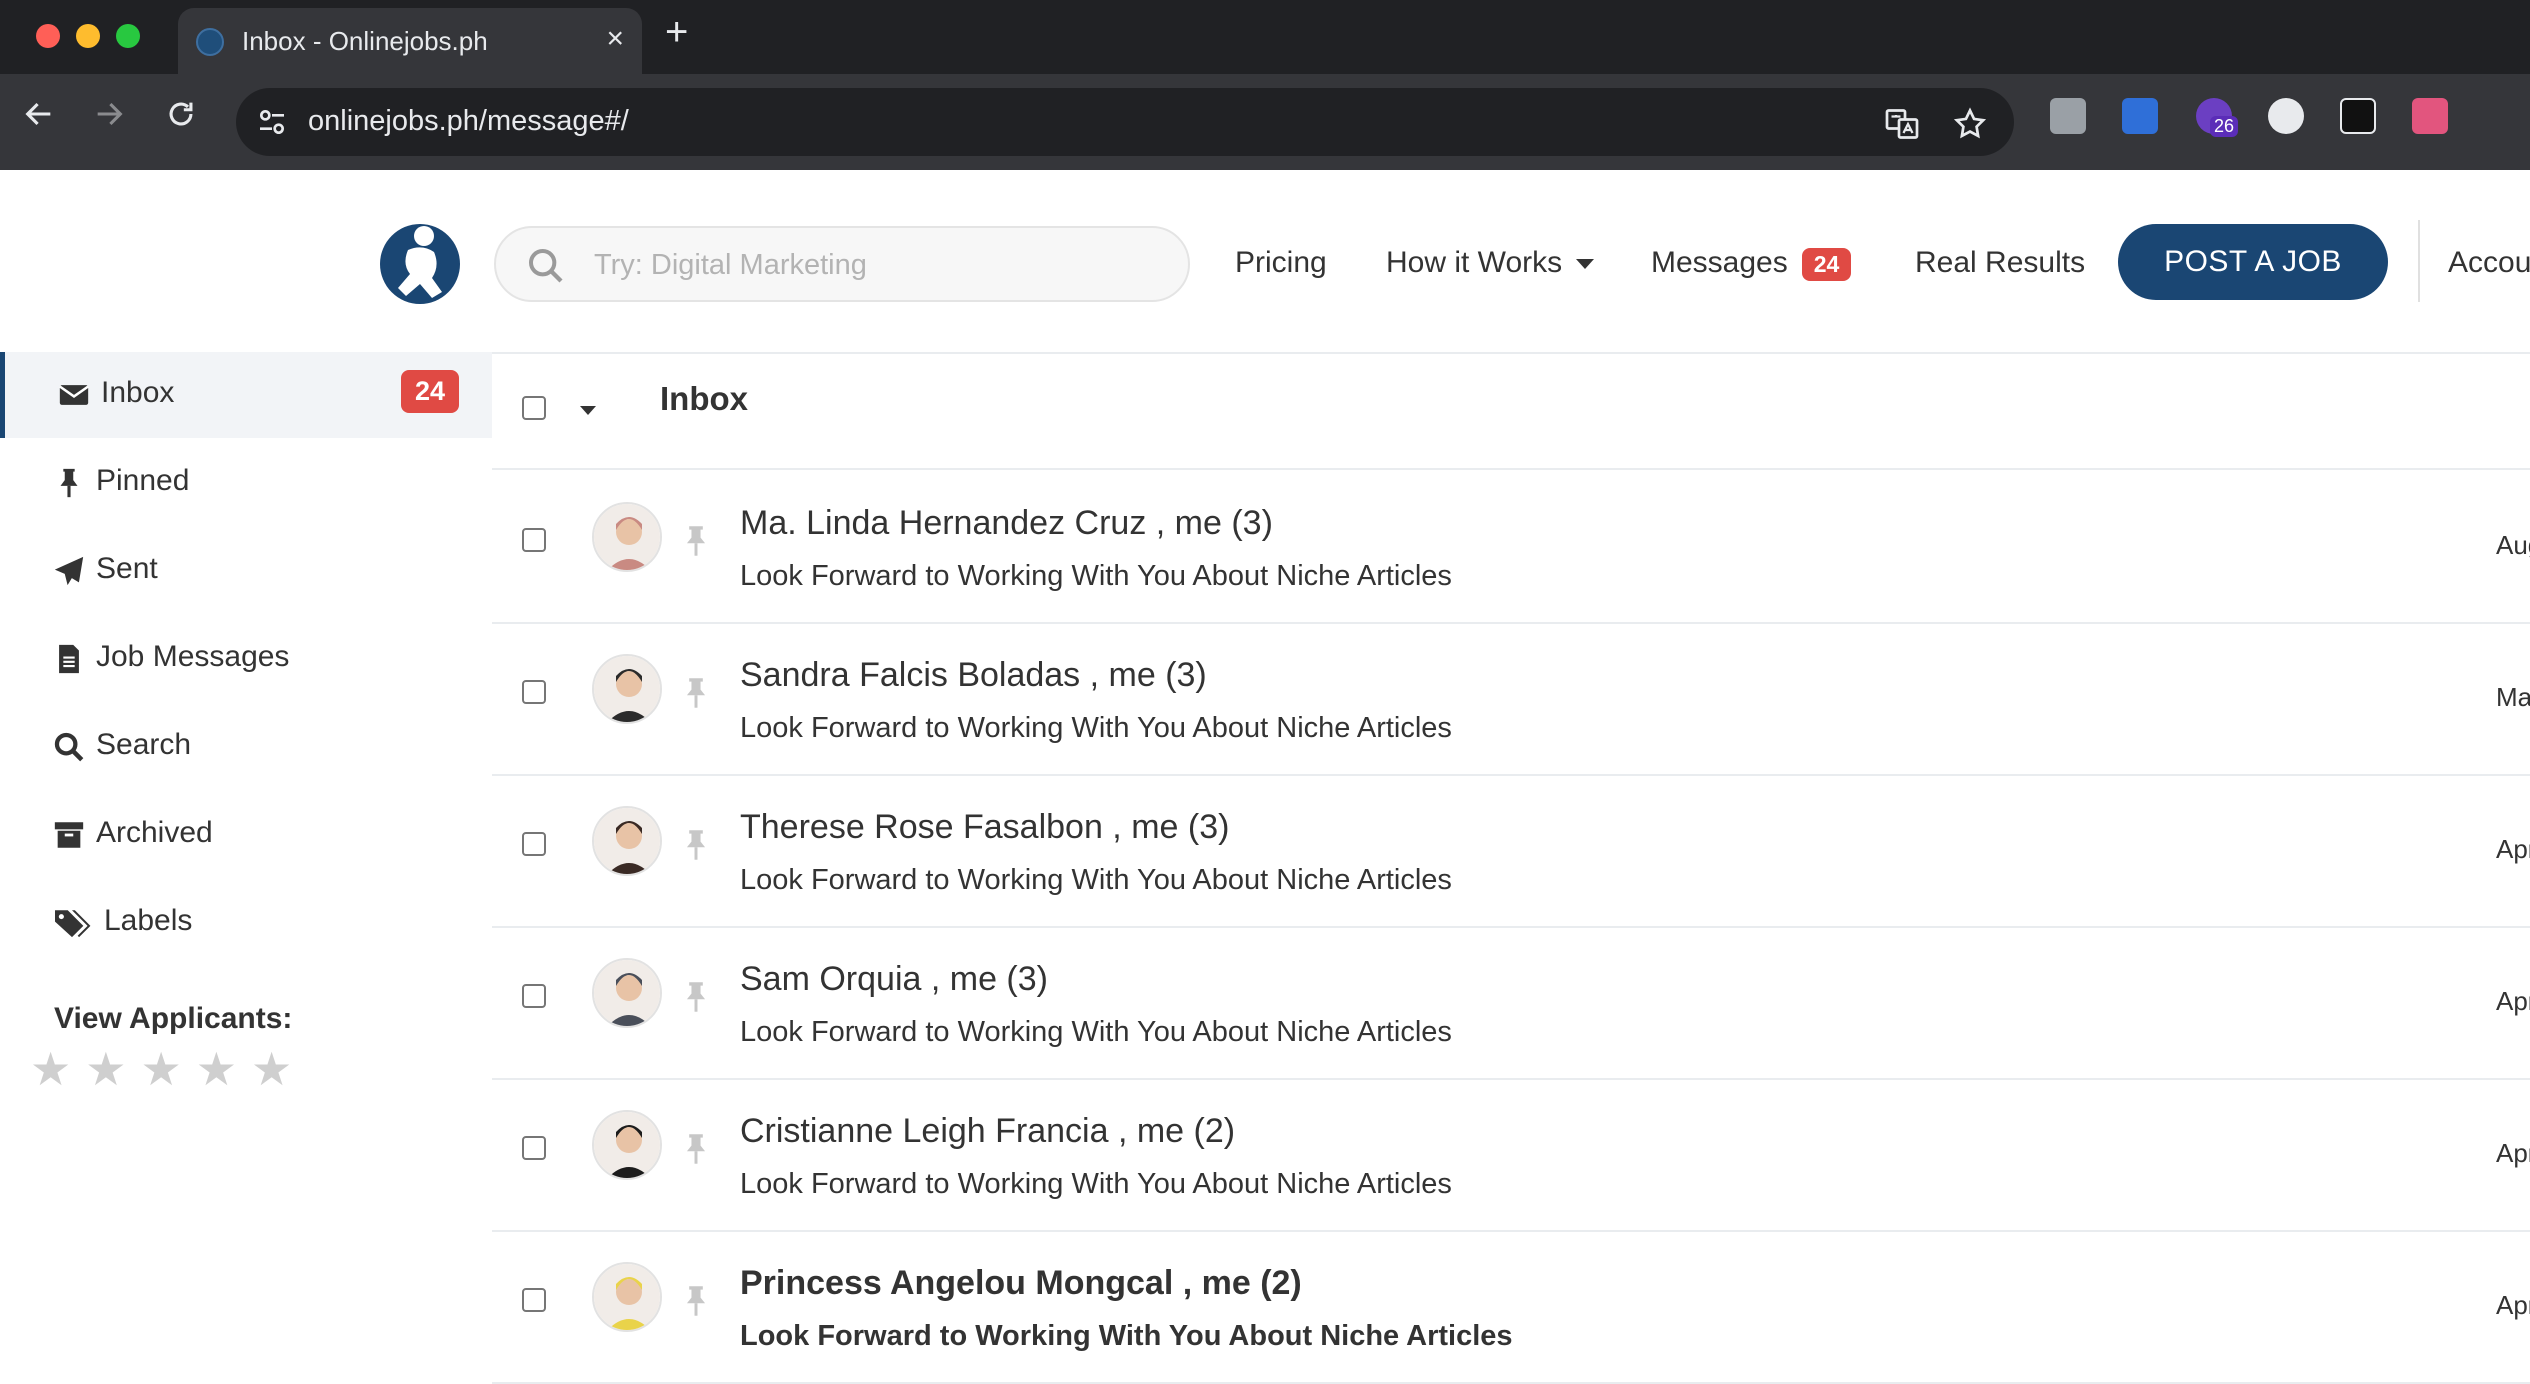  I want to click on star-4-icon: ★, so click(216, 1069).